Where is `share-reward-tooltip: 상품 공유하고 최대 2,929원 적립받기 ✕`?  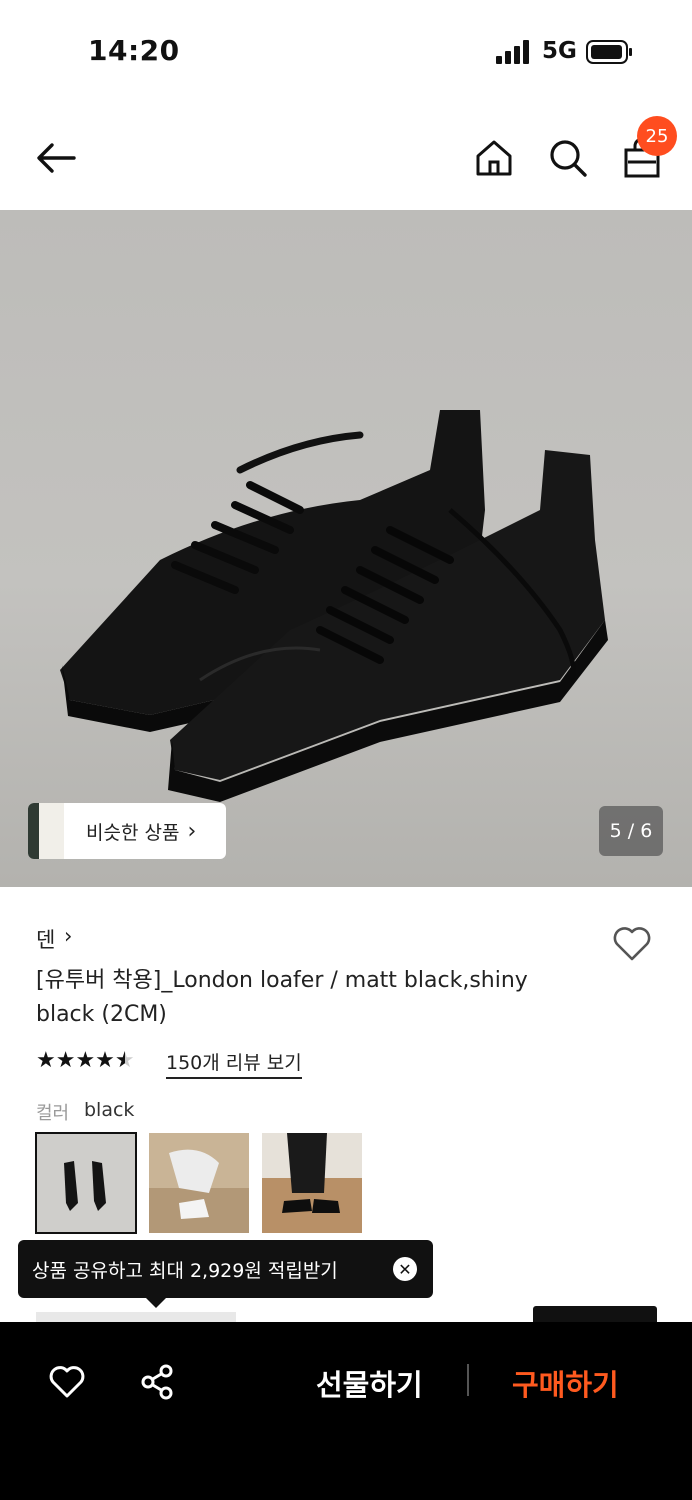
share-reward-tooltip: 상품 공유하고 최대 2,929원 적립받기 ✕ is located at coordinates (225, 1274).